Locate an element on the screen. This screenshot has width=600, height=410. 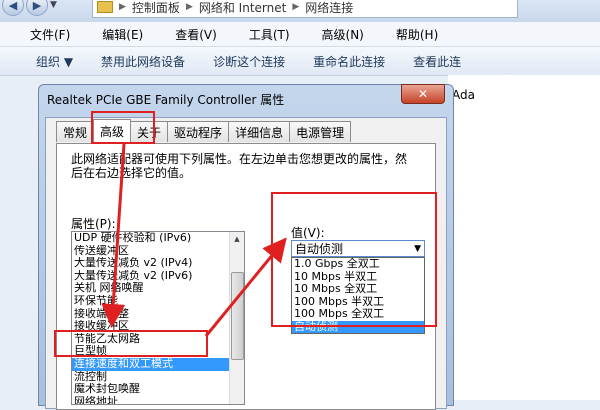
menu-tools: 工具(T) is located at coordinates (261, 34).